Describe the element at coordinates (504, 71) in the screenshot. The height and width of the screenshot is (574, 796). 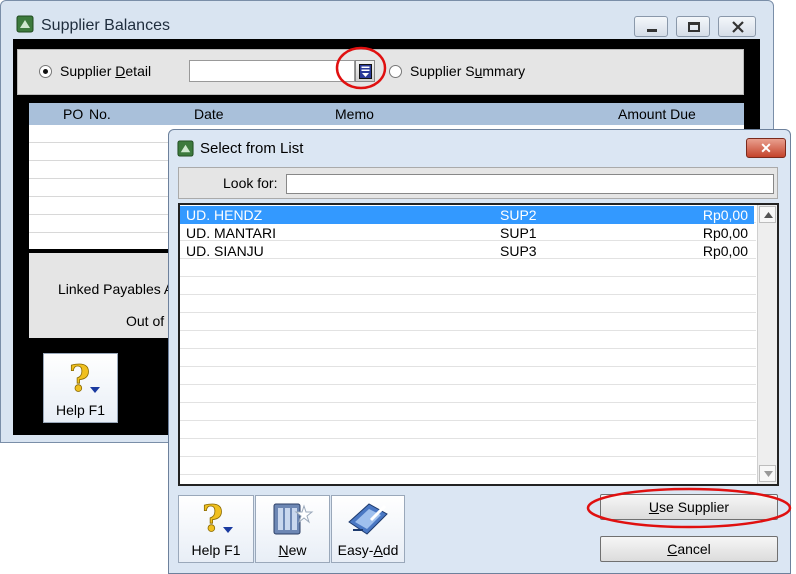
I see `supplier-summary-label-rest: mmary` at that location.